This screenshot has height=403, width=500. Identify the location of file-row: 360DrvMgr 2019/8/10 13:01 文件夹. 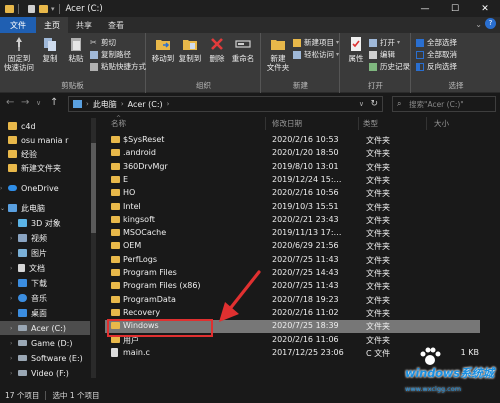
(292, 167).